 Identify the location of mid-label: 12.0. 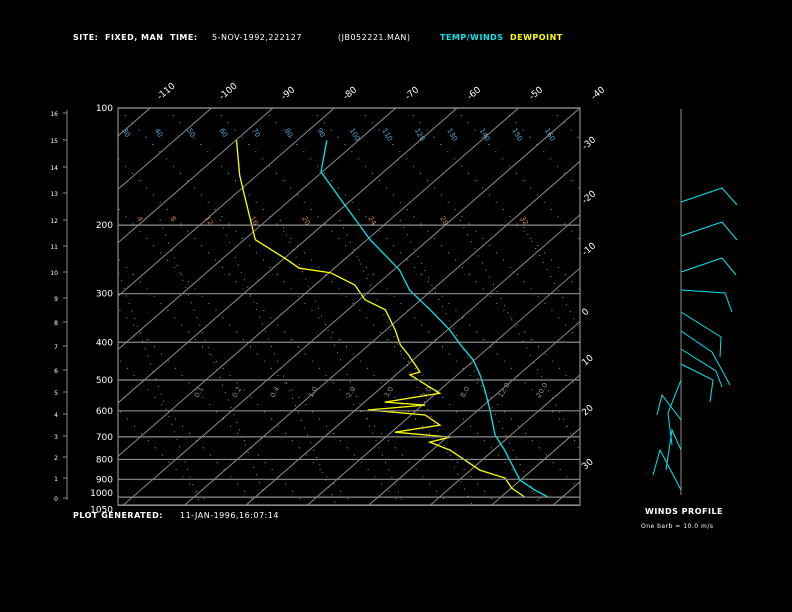
(504, 390).